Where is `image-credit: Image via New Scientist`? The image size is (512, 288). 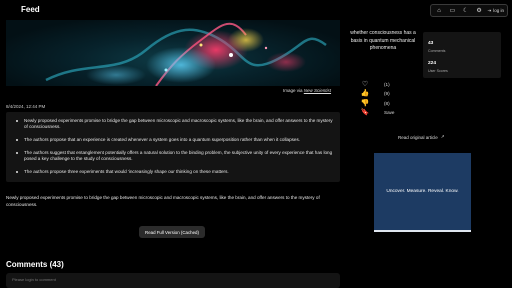 image-credit: Image via New Scientist is located at coordinates (307, 90).